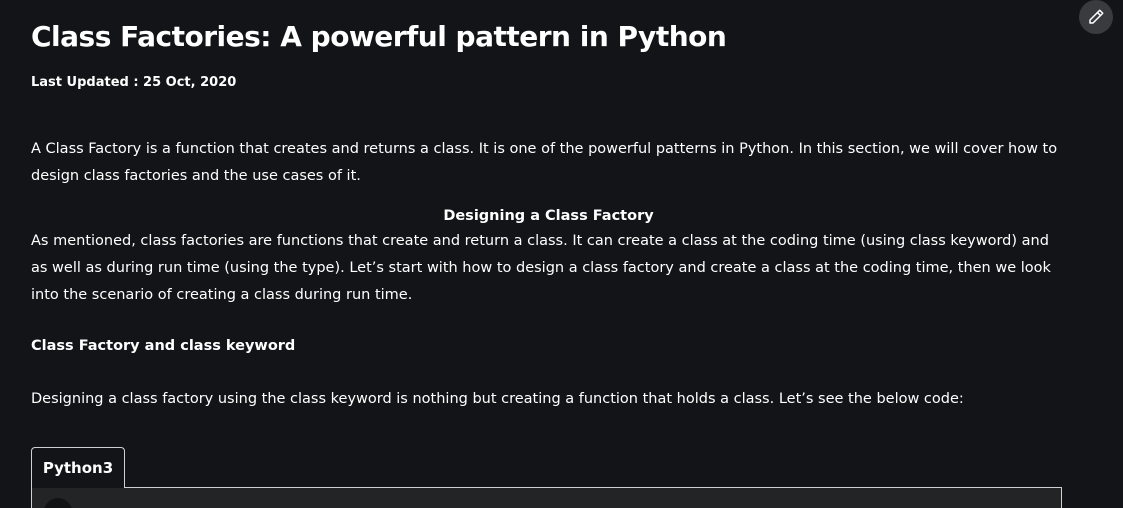 This screenshot has height=508, width=1123. I want to click on last-updated: Last Updated : 25 Oct, 2020, so click(134, 82).